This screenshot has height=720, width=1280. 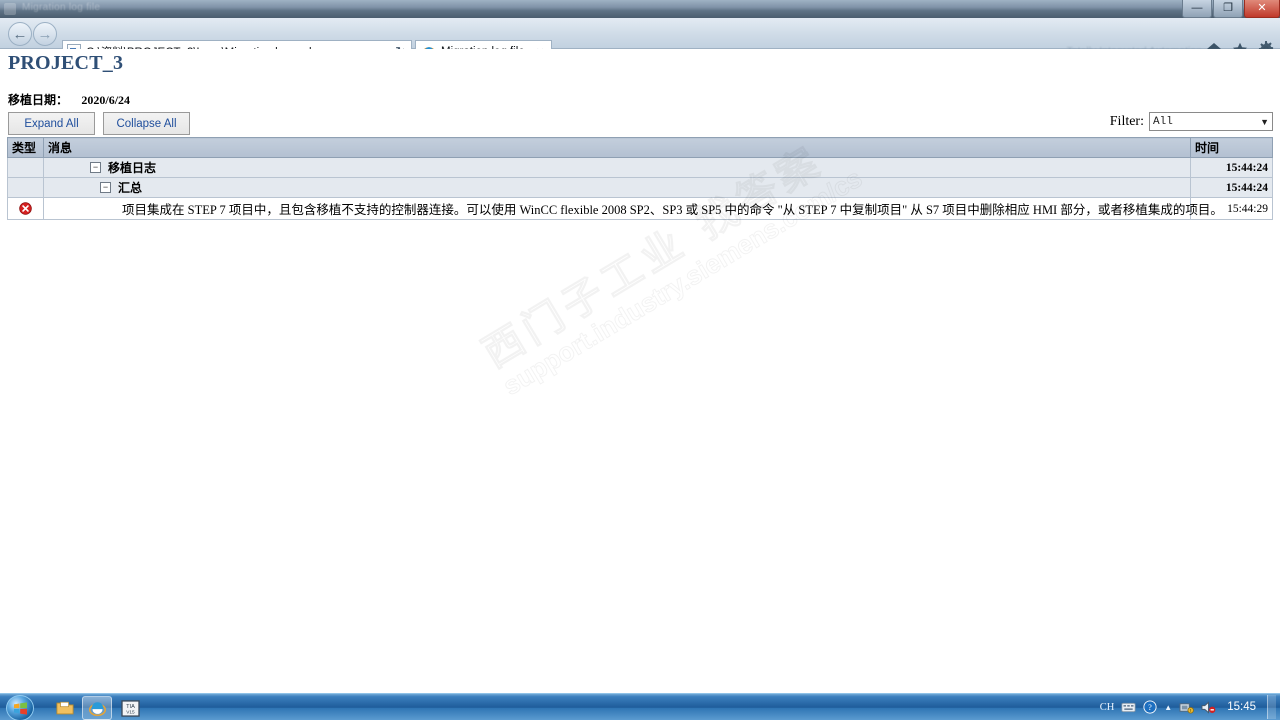 I want to click on taskbar-item-internet-explorer, so click(x=97, y=708).